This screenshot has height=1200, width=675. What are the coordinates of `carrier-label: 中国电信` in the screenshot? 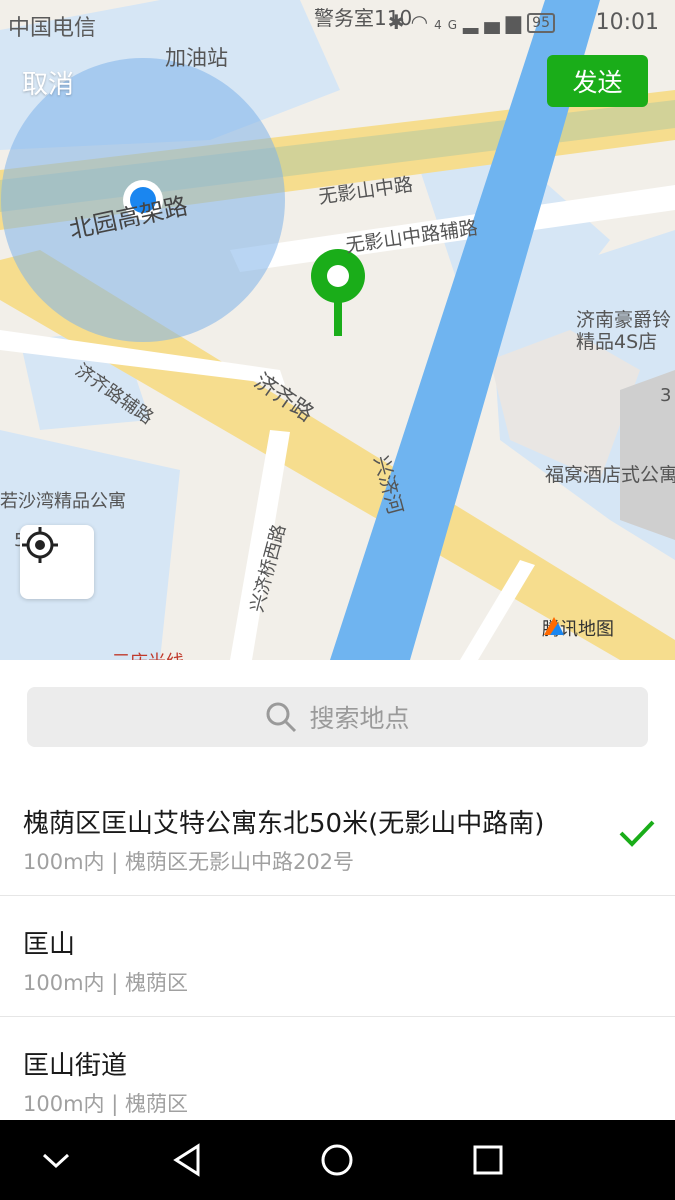 It's located at (52, 28).